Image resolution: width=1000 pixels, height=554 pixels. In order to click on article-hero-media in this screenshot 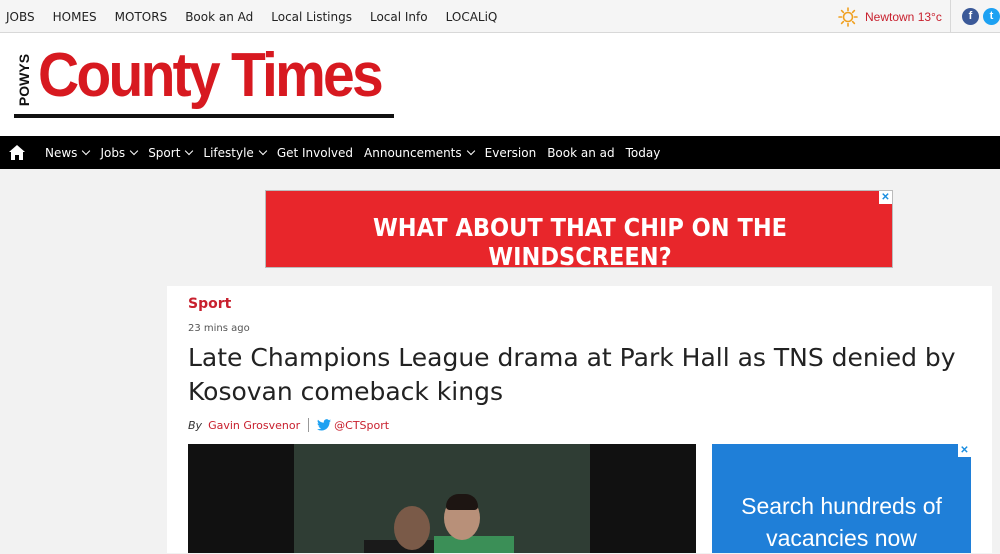, I will do `click(442, 498)`.